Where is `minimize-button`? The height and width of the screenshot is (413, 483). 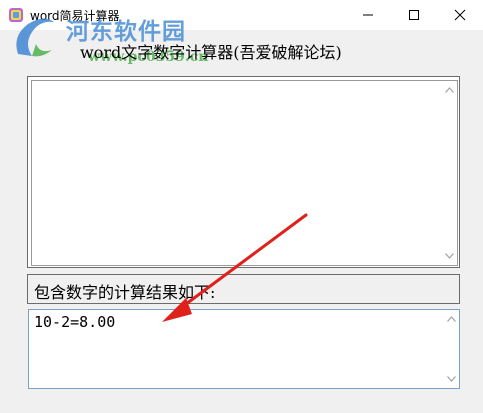 minimize-button is located at coordinates (368, 15).